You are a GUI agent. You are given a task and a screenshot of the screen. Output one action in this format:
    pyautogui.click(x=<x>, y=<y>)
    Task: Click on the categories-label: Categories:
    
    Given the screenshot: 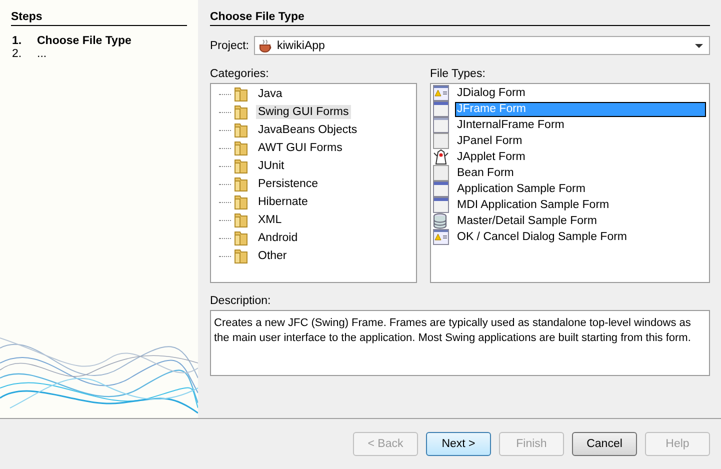 What is the action you would take?
    pyautogui.click(x=240, y=74)
    